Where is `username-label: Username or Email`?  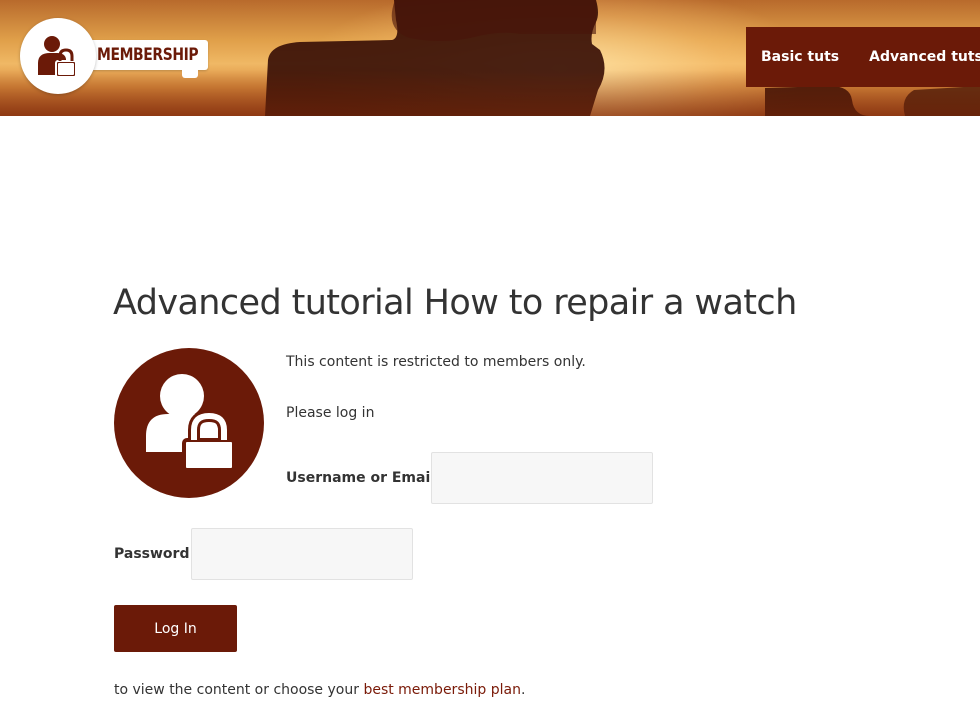 username-label: Username or Email is located at coordinates (361, 478).